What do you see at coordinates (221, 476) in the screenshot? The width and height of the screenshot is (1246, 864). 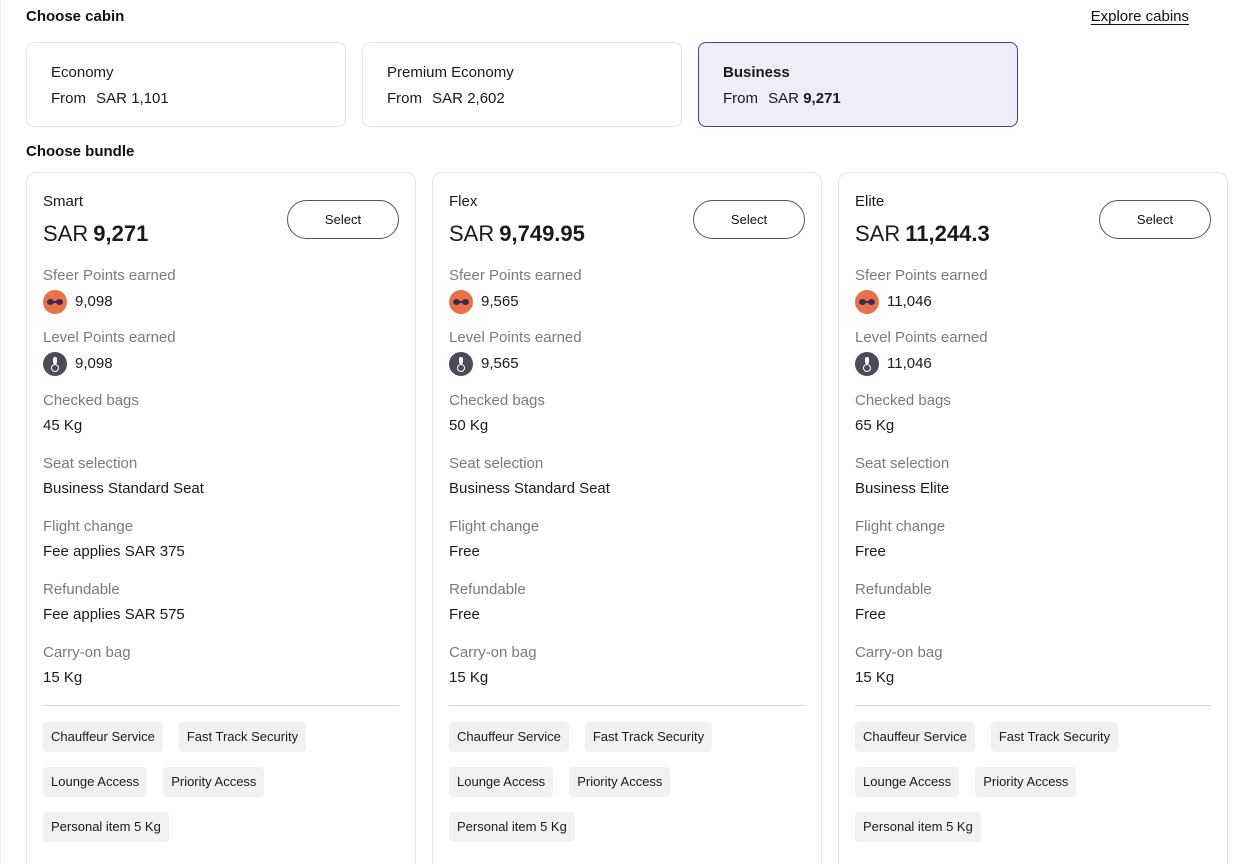 I see `seat-selection-row: Seat selection Business Standard Seat` at bounding box center [221, 476].